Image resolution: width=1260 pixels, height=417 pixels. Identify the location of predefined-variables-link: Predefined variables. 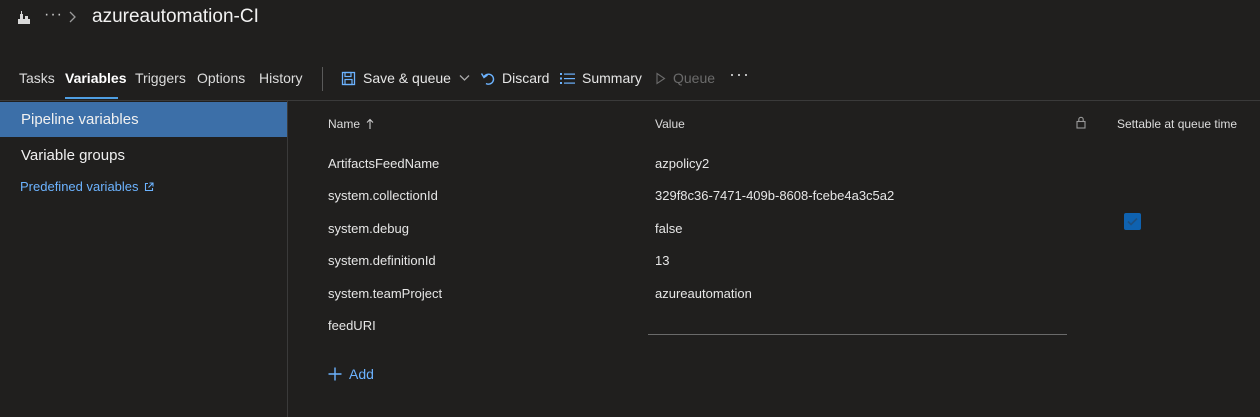
(87, 186).